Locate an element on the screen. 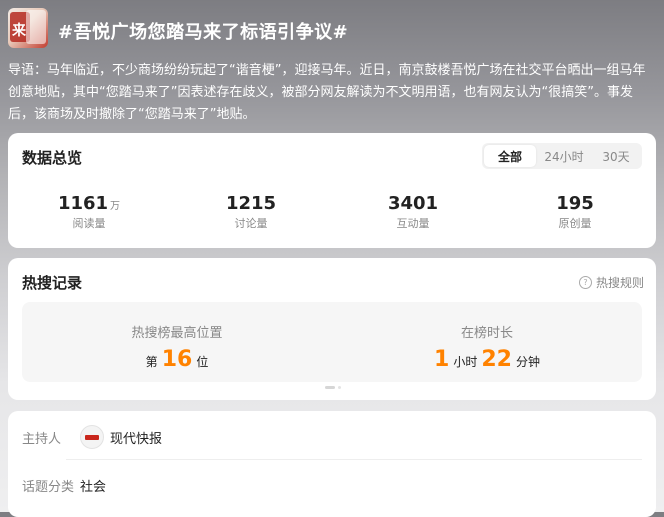 The image size is (664, 517). stats-row: 1161 万 阅读量 1215 讨论量 3401 互动量 195 原创量 is located at coordinates (332, 212).